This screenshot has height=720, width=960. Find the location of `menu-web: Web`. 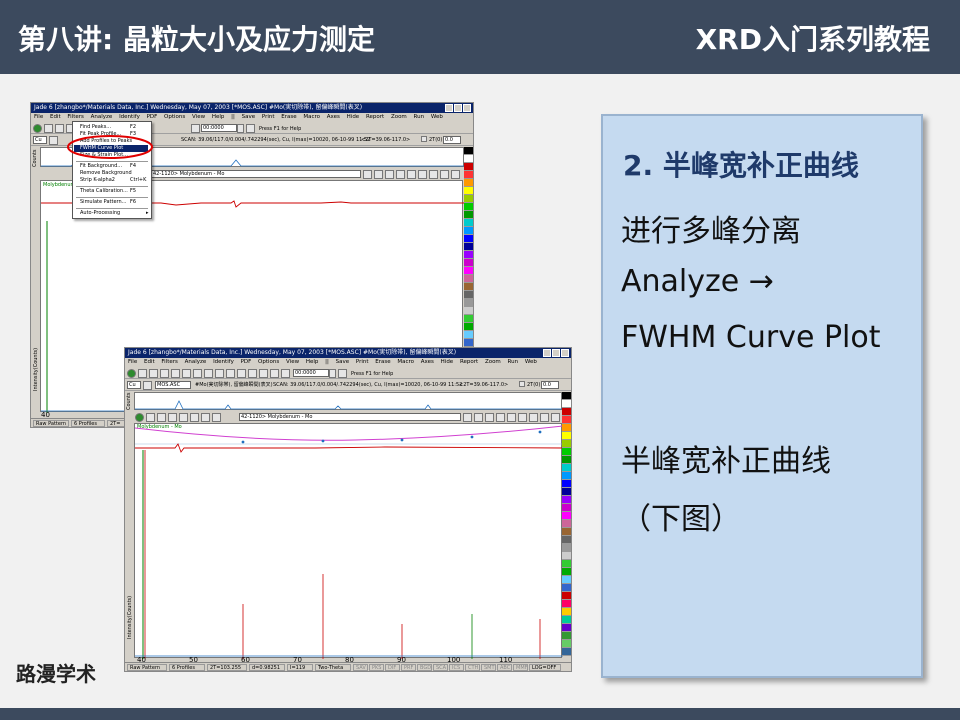

menu-web: Web is located at coordinates (531, 362).